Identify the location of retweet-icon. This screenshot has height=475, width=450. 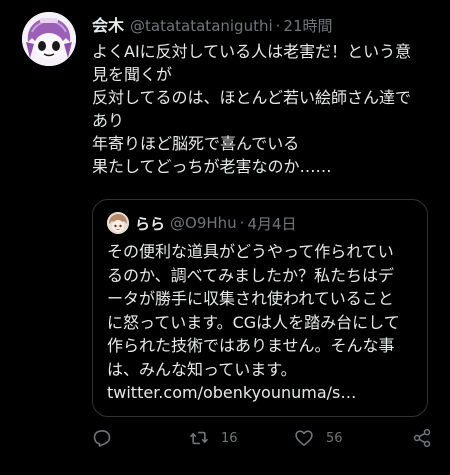
(199, 438).